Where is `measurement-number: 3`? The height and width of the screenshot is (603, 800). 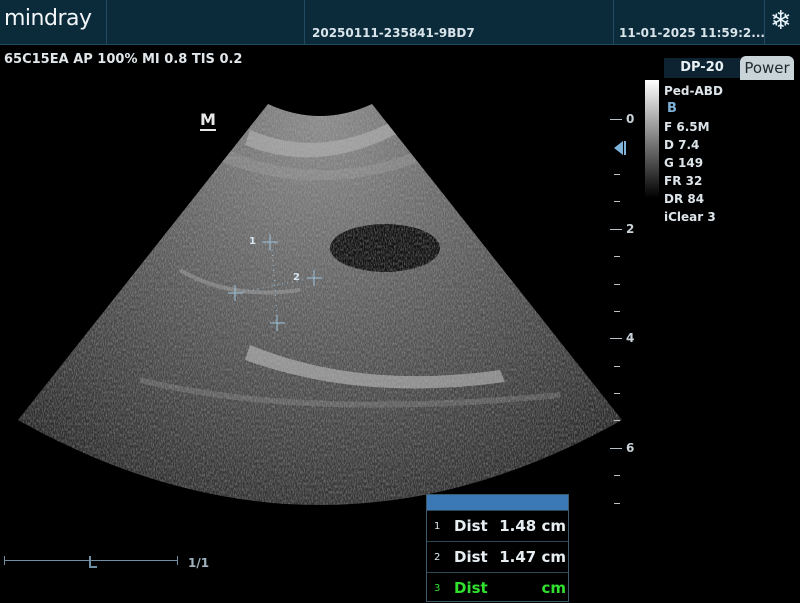
measurement-number: 3 is located at coordinates (437, 588).